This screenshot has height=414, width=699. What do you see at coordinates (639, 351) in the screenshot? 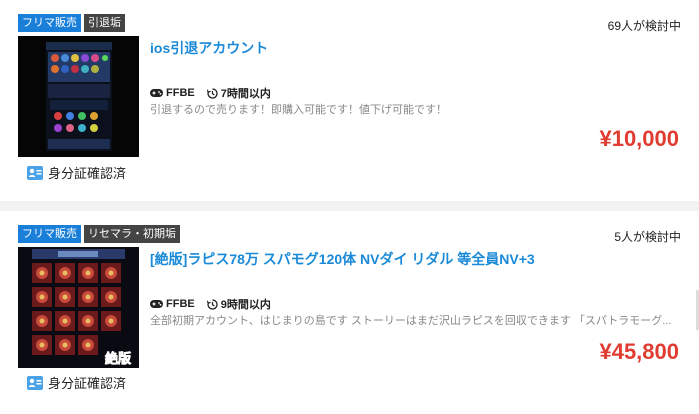
I see `listing-price: ¥45,800` at bounding box center [639, 351].